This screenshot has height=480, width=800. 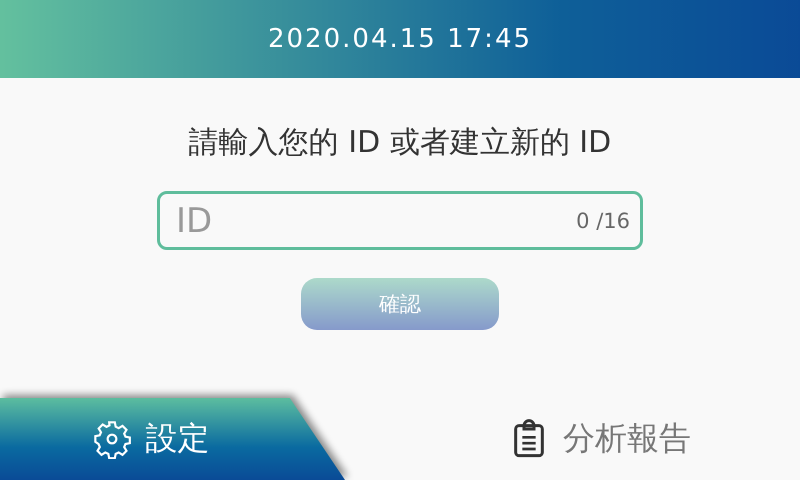 What do you see at coordinates (603, 220) in the screenshot?
I see `character-counter: 0 /16` at bounding box center [603, 220].